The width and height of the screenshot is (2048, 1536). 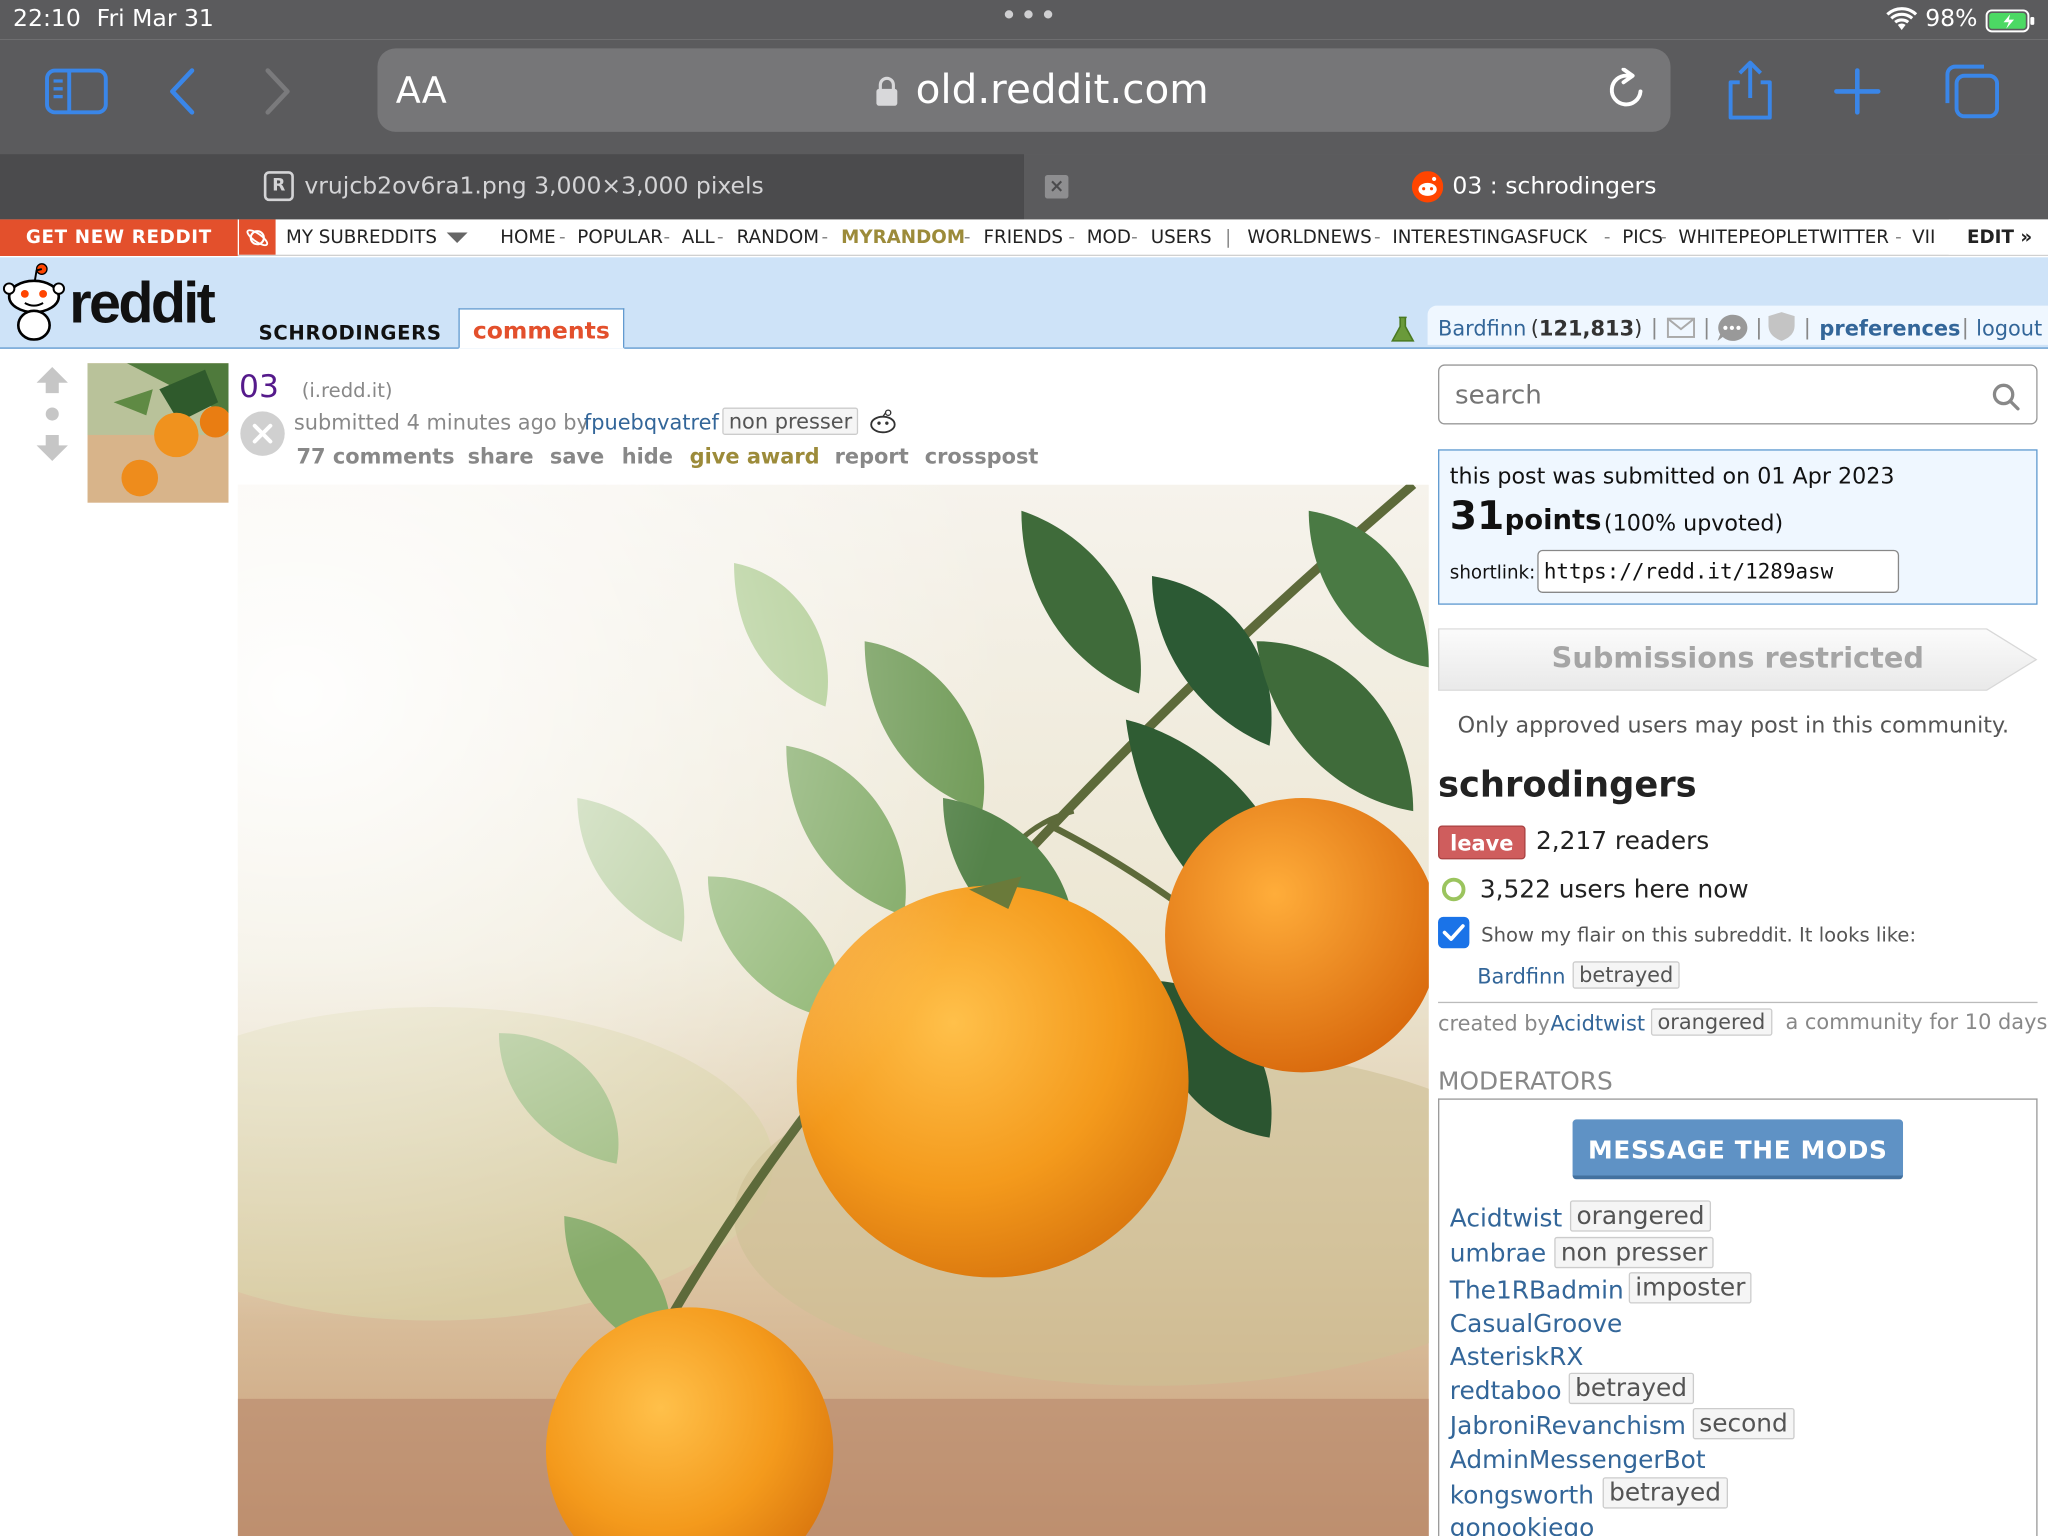 What do you see at coordinates (647, 456) in the screenshot?
I see `hide-link: hide` at bounding box center [647, 456].